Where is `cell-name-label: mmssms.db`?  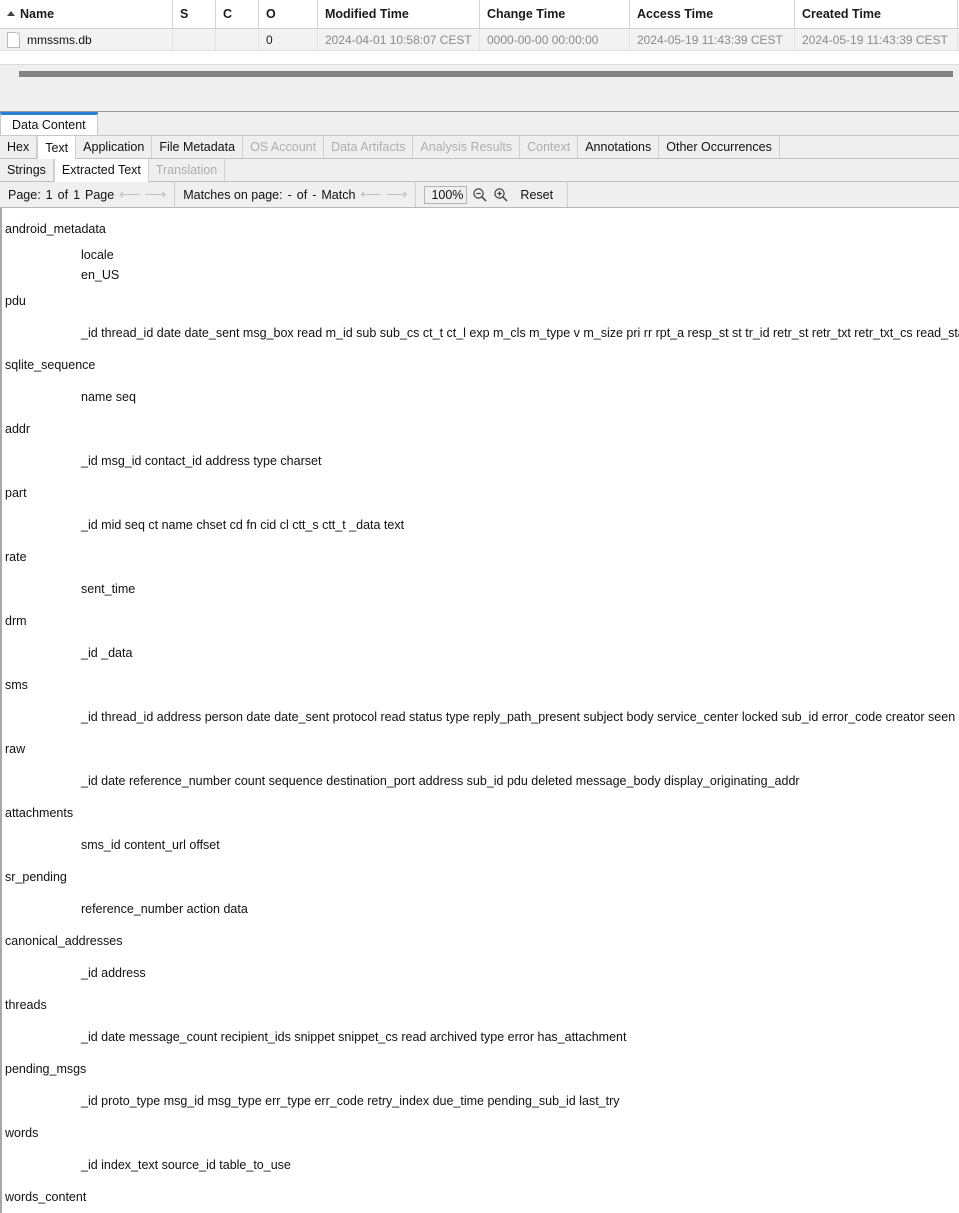 cell-name-label: mmssms.db is located at coordinates (59, 40).